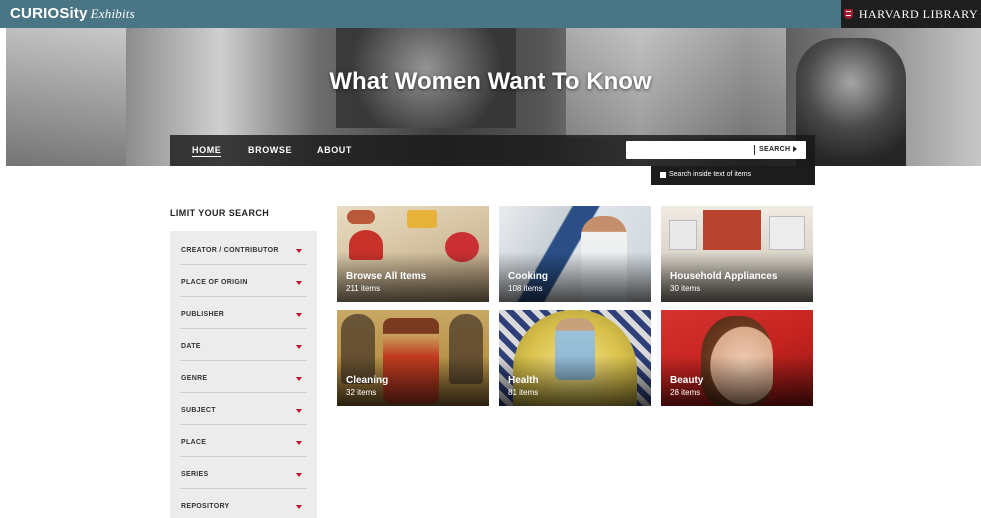 This screenshot has width=981, height=518. I want to click on search-divider, so click(754, 150).